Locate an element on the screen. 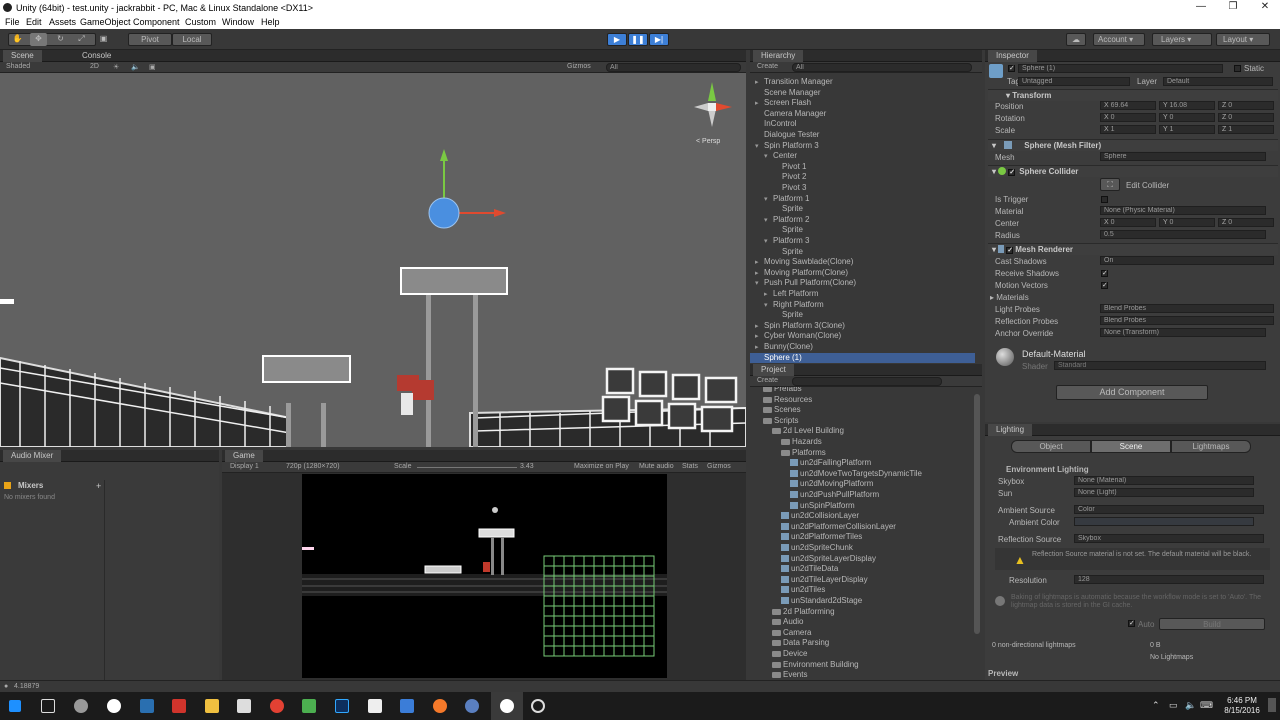 The width and height of the screenshot is (1280, 720). mesh-field: Sphere is located at coordinates (1183, 156).